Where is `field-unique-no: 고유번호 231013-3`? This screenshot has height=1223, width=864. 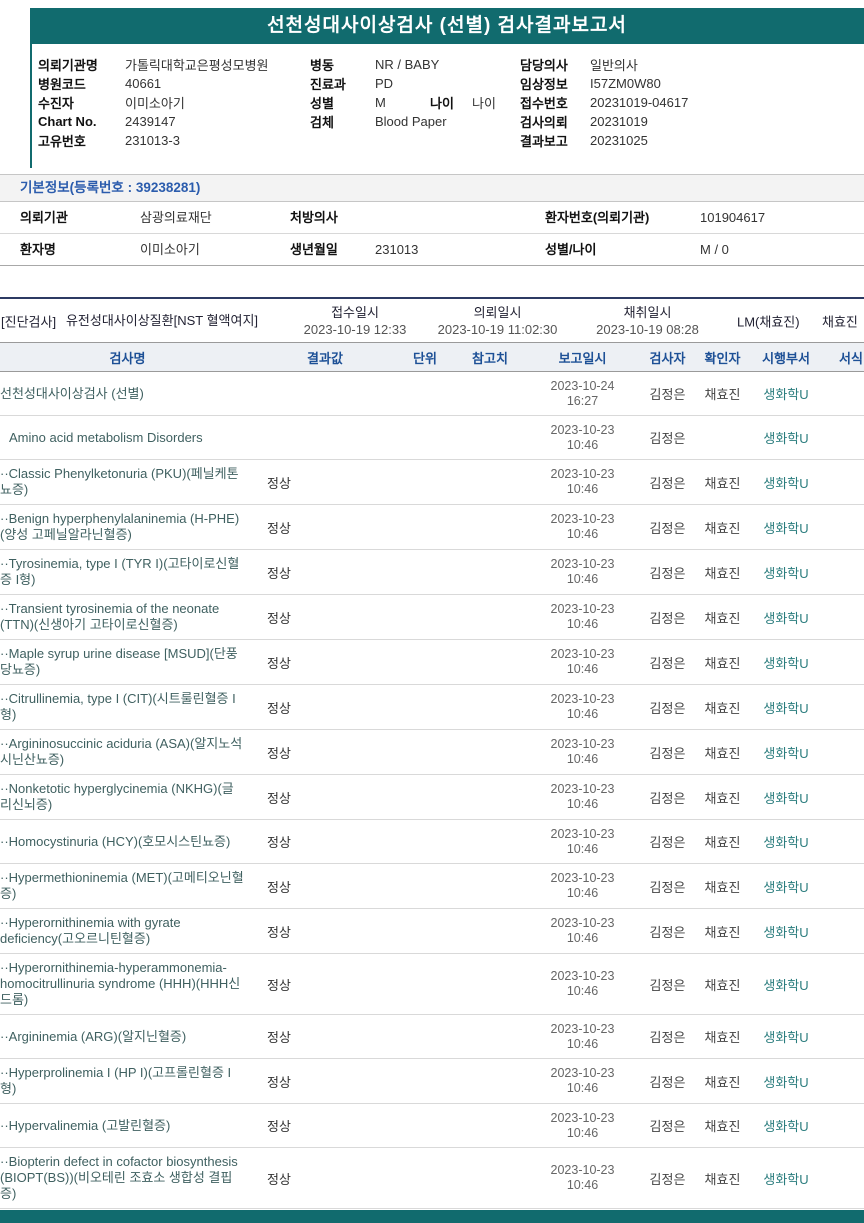 field-unique-no: 고유번호 231013-3 is located at coordinates (153, 140).